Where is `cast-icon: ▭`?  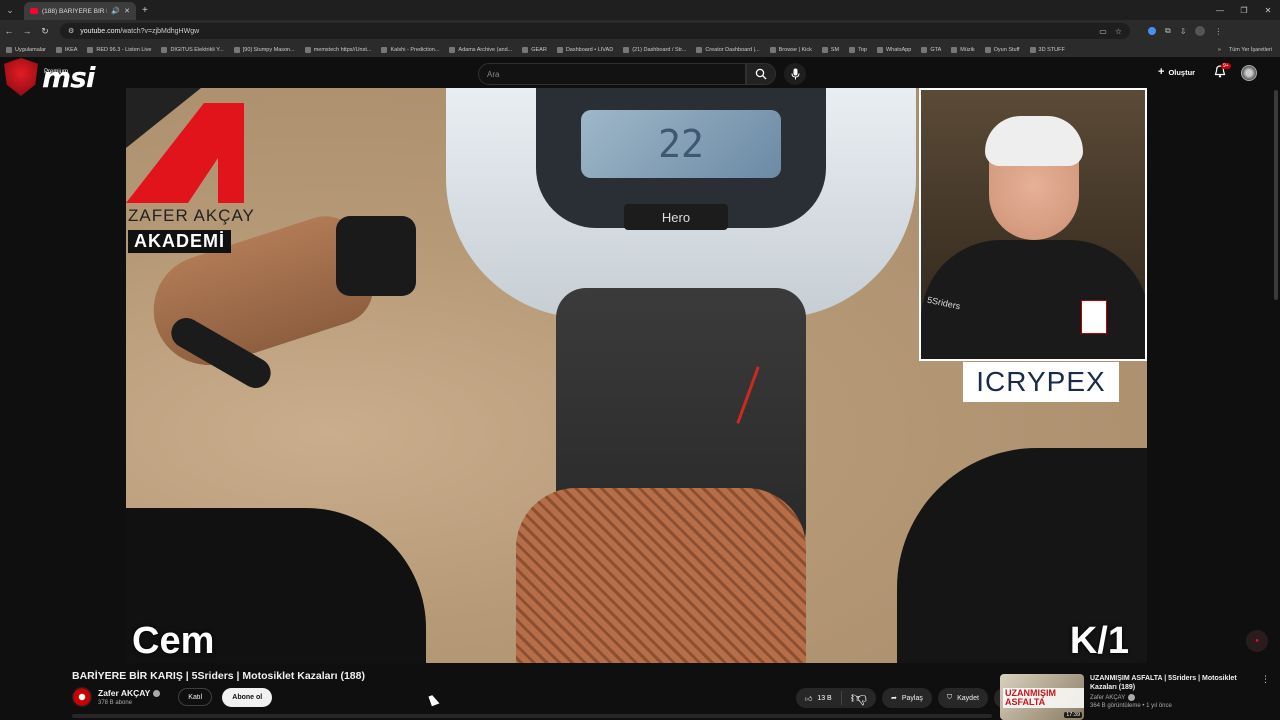
cast-icon: ▭ is located at coordinates (1103, 31).